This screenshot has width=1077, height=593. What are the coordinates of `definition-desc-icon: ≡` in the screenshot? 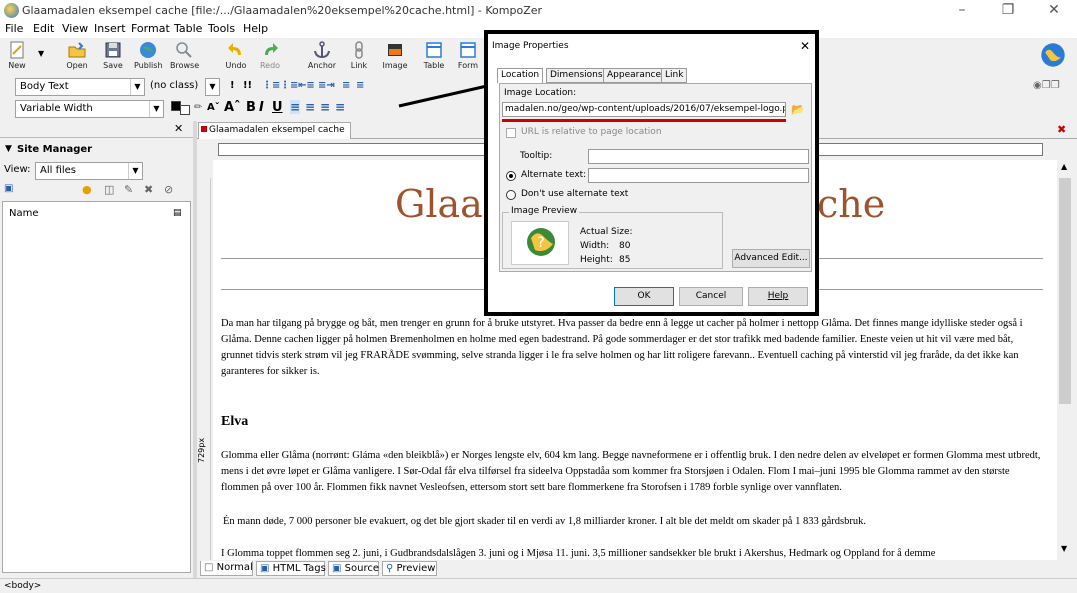 It's located at (360, 85).